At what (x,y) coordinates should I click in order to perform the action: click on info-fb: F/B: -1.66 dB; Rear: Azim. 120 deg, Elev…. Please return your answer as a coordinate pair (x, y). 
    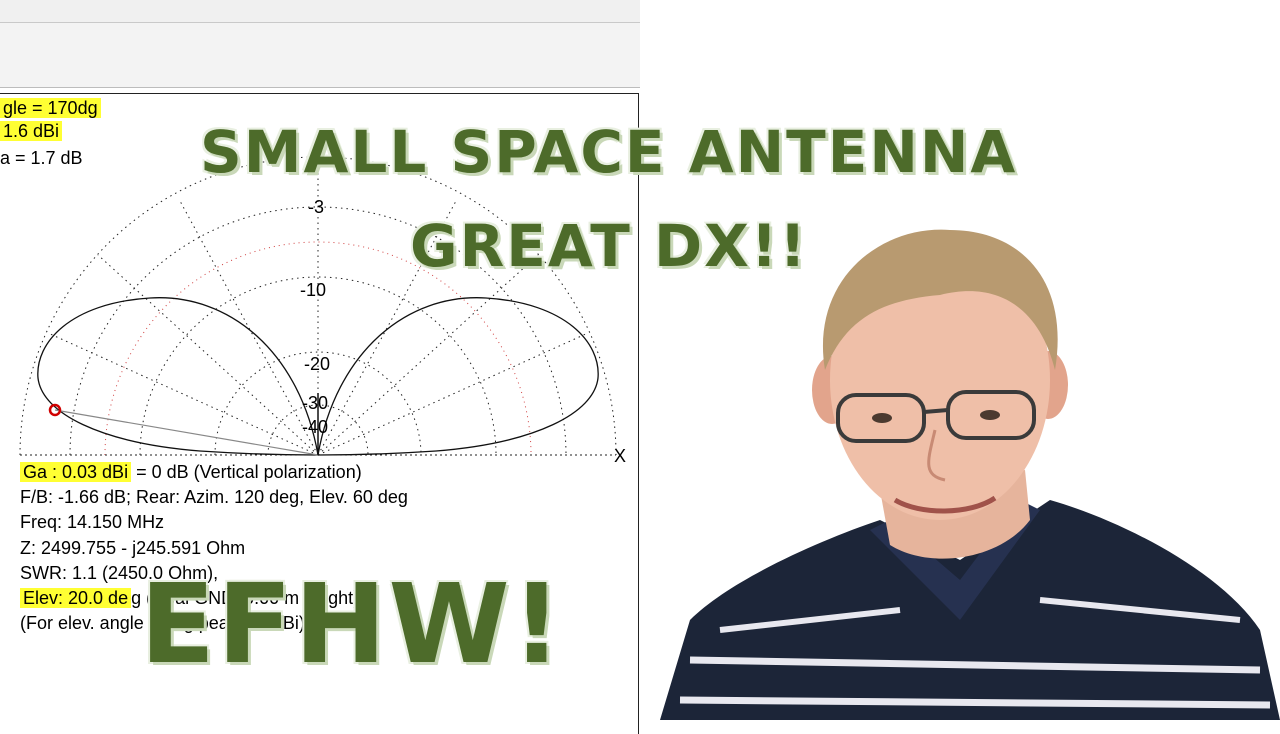
    Looking at the image, I should click on (214, 497).